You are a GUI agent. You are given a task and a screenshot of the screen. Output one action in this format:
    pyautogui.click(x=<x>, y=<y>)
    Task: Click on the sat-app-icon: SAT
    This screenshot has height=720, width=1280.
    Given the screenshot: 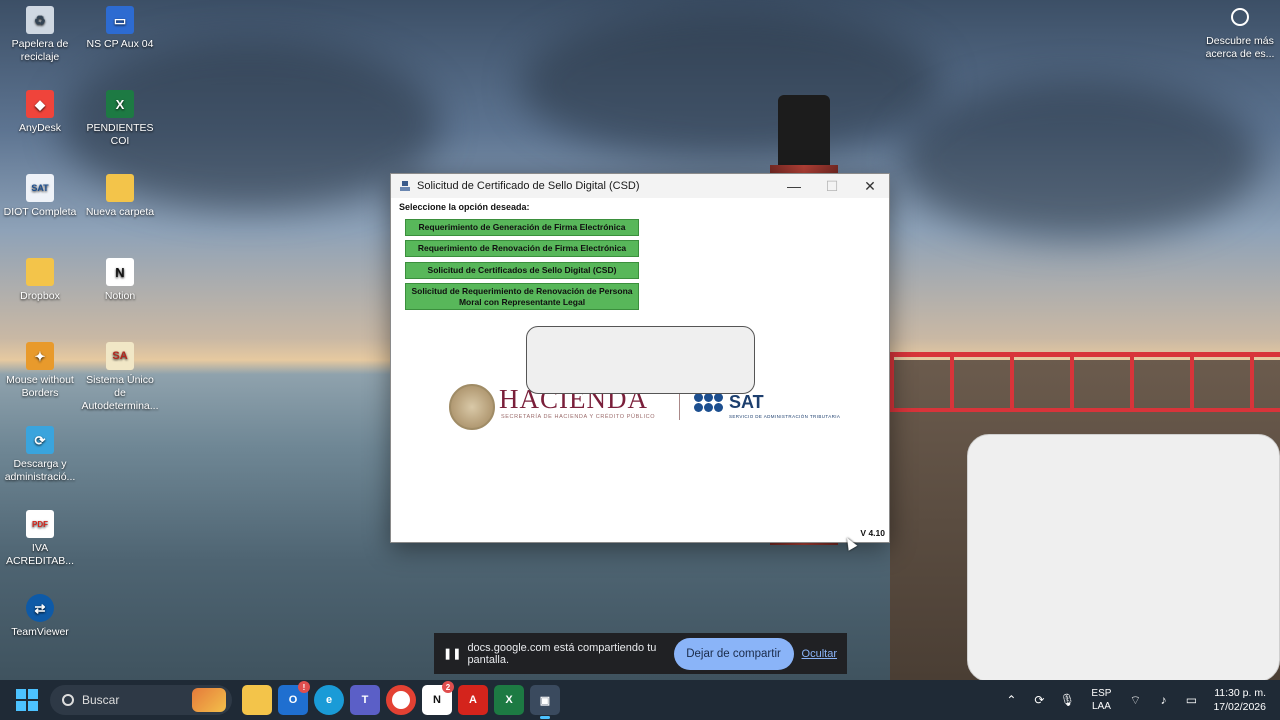 What is the action you would take?
    pyautogui.click(x=40, y=188)
    